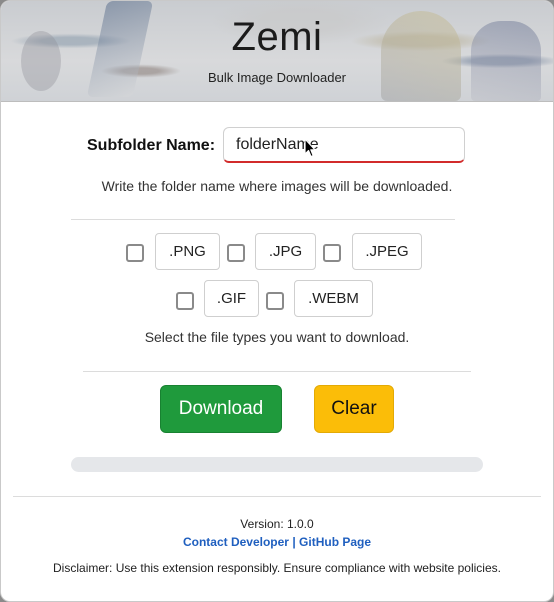  What do you see at coordinates (285, 251) in the screenshot?
I see `jpg-option: .JPG` at bounding box center [285, 251].